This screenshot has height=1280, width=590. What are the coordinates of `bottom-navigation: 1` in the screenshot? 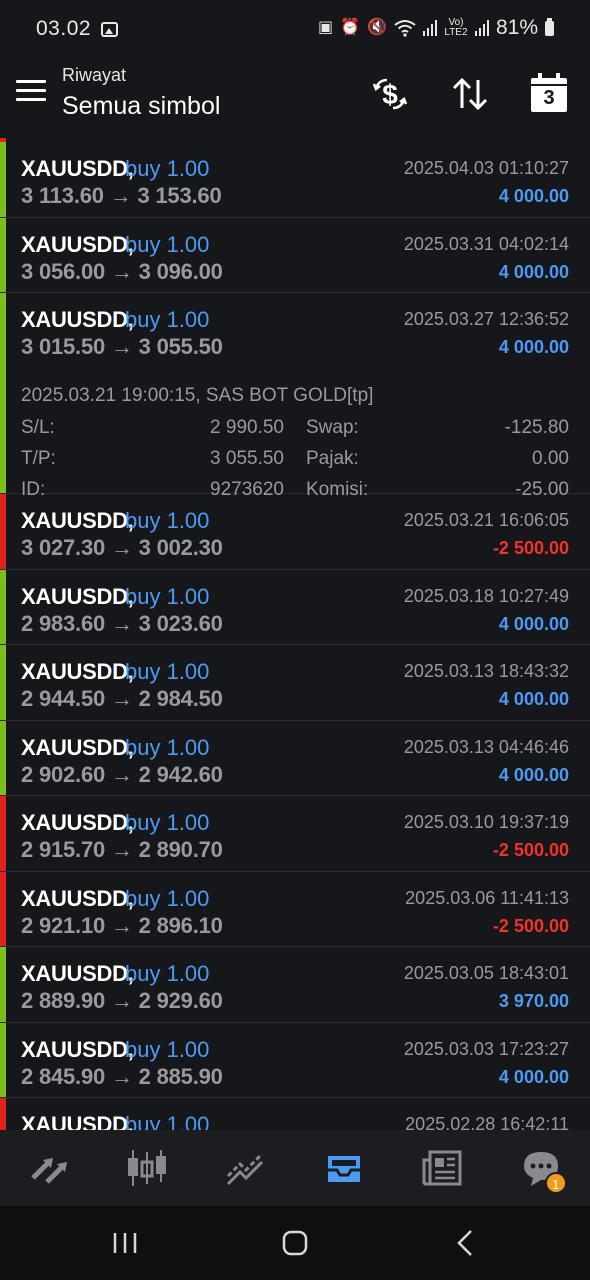 It's located at (295, 1168).